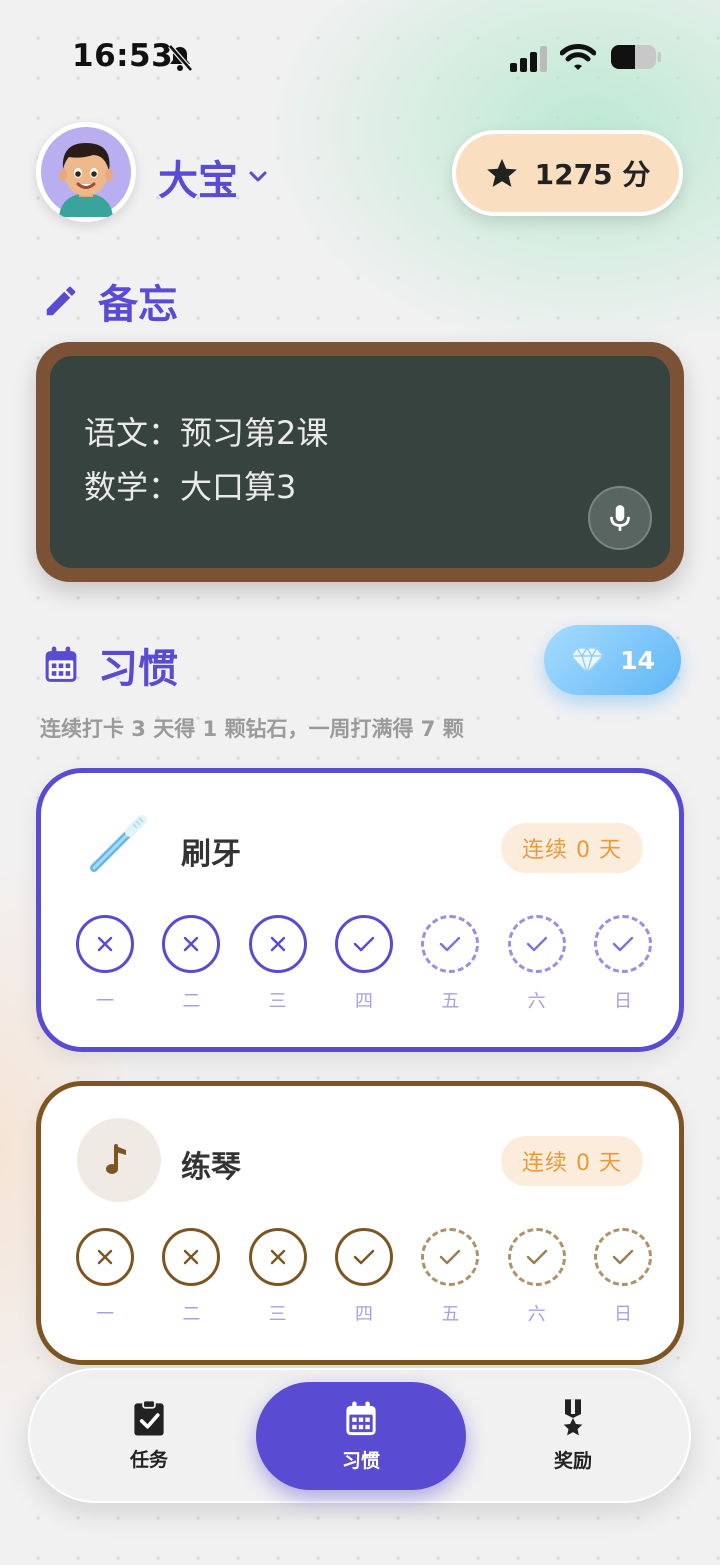 This screenshot has height=1565, width=720. What do you see at coordinates (573, 1417) in the screenshot?
I see `medal-icon` at bounding box center [573, 1417].